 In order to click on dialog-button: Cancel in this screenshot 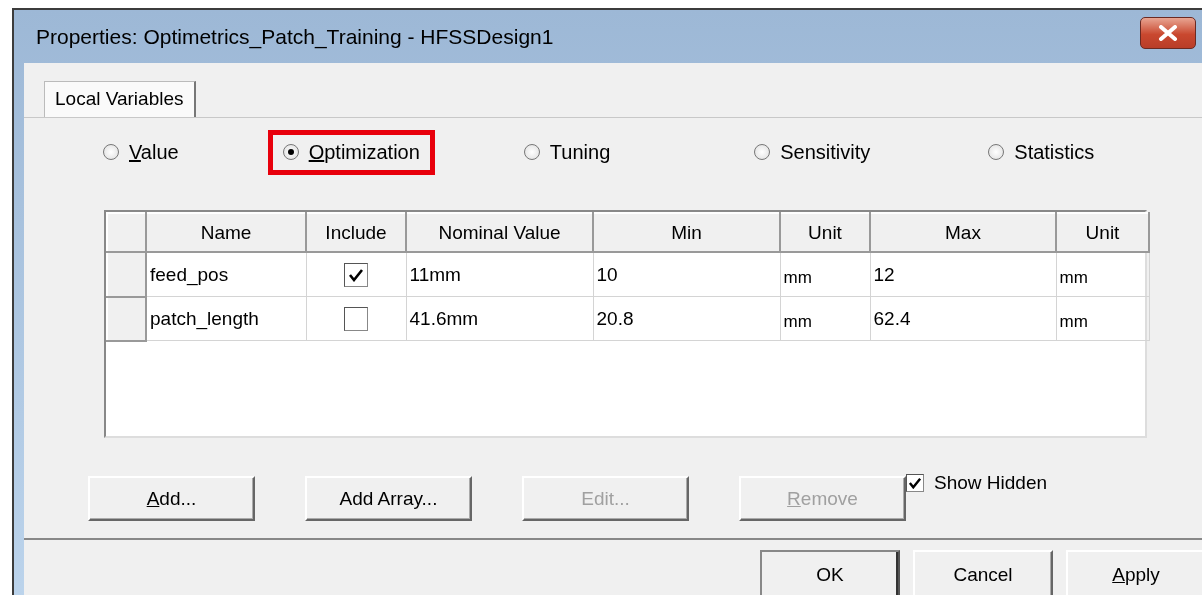, I will do `click(983, 572)`.